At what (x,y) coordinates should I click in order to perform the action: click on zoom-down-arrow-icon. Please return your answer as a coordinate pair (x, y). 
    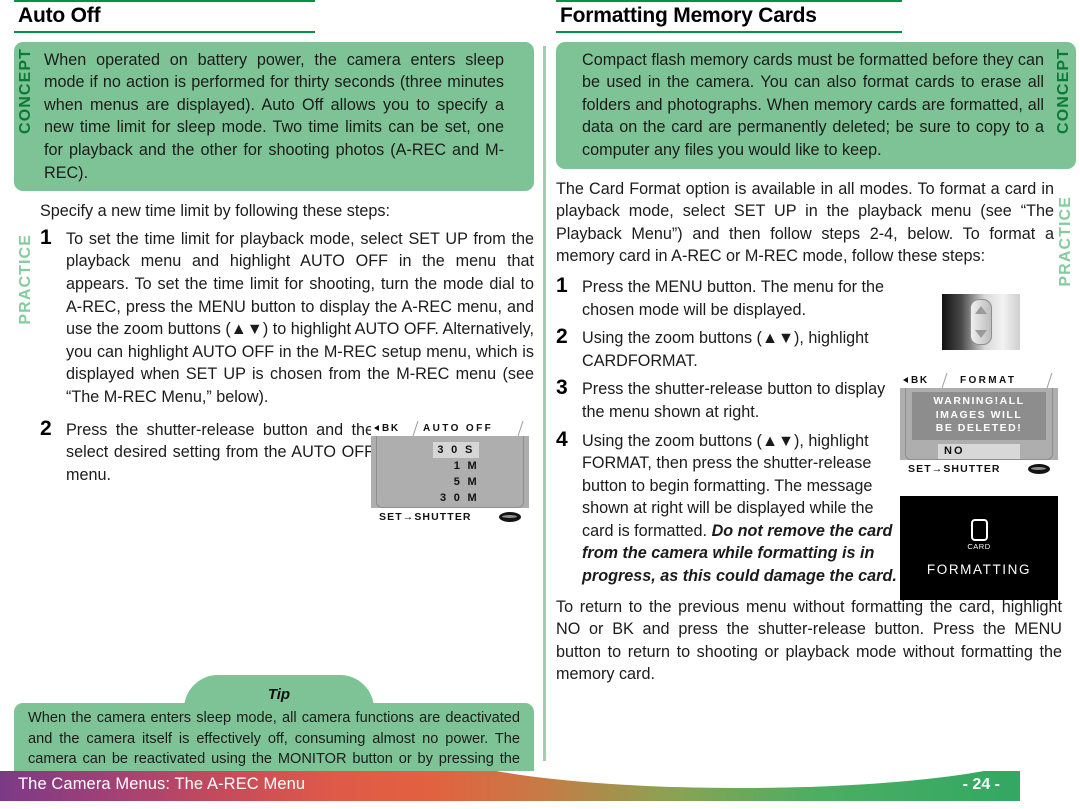
    Looking at the image, I should click on (981, 334).